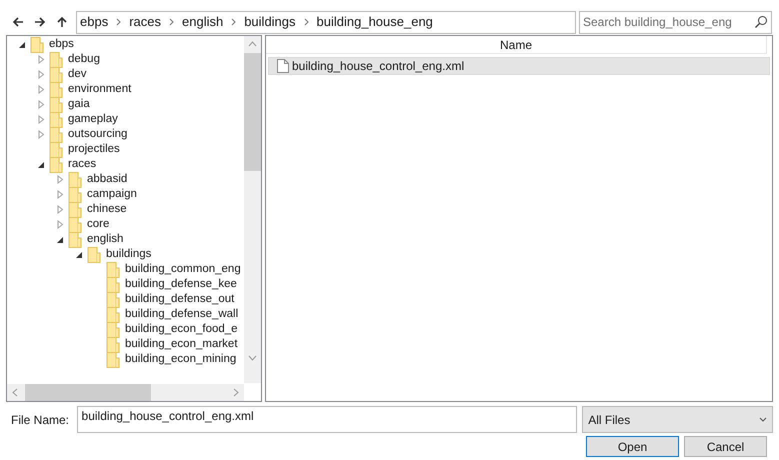 Image resolution: width=779 pixels, height=460 pixels. Describe the element at coordinates (112, 195) in the screenshot. I see `folder-name: campaign` at that location.